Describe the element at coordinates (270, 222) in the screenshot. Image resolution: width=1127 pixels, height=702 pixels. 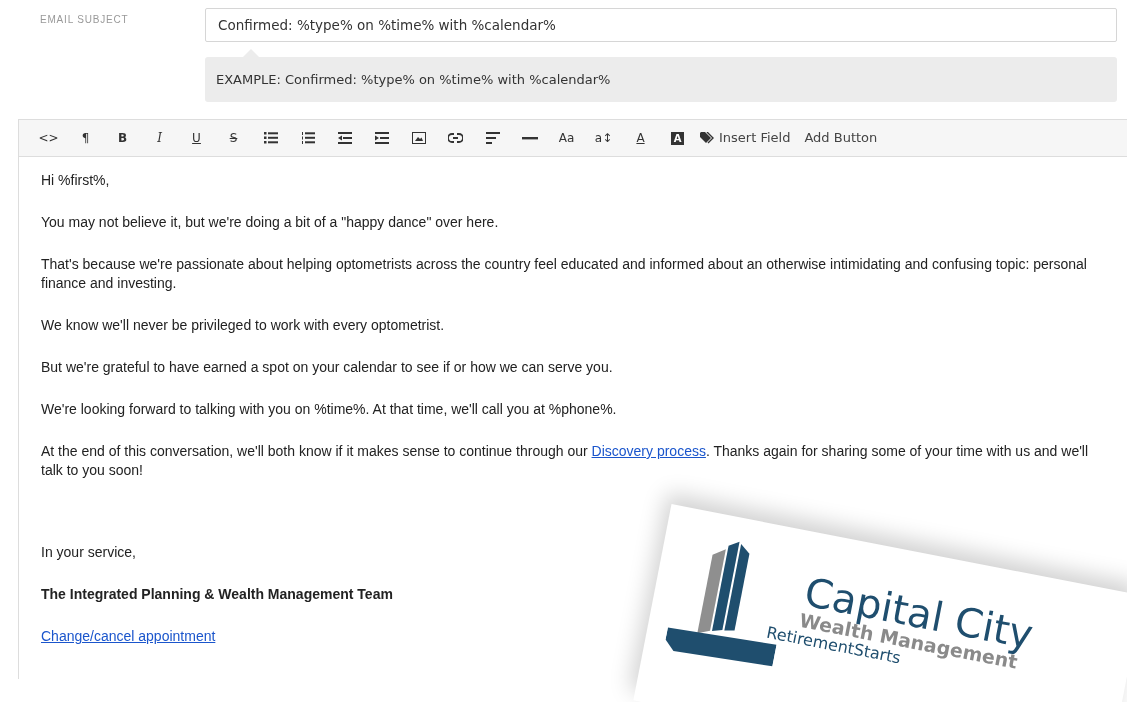
I see `paragraph: You may not believe it, but we're doing a bit of a "happy dance" over here.` at that location.